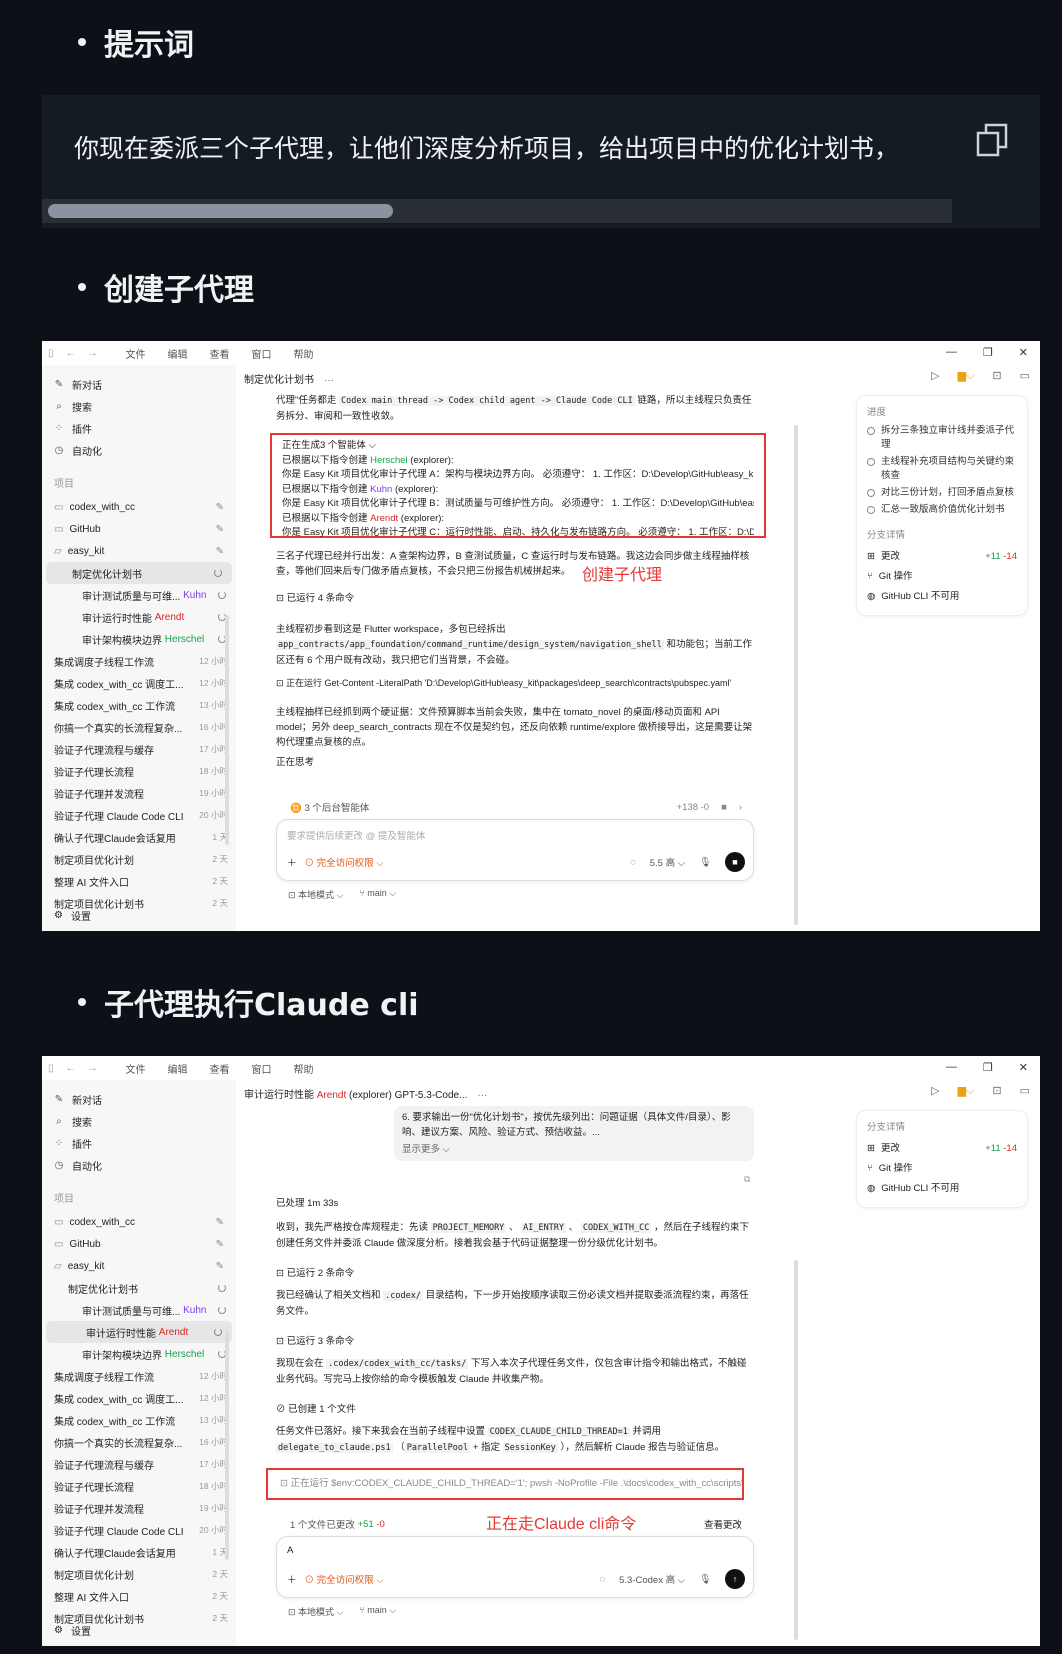 The height and width of the screenshot is (1654, 1062). I want to click on thread-plan: 制定优化计划书, so click(139, 1288).